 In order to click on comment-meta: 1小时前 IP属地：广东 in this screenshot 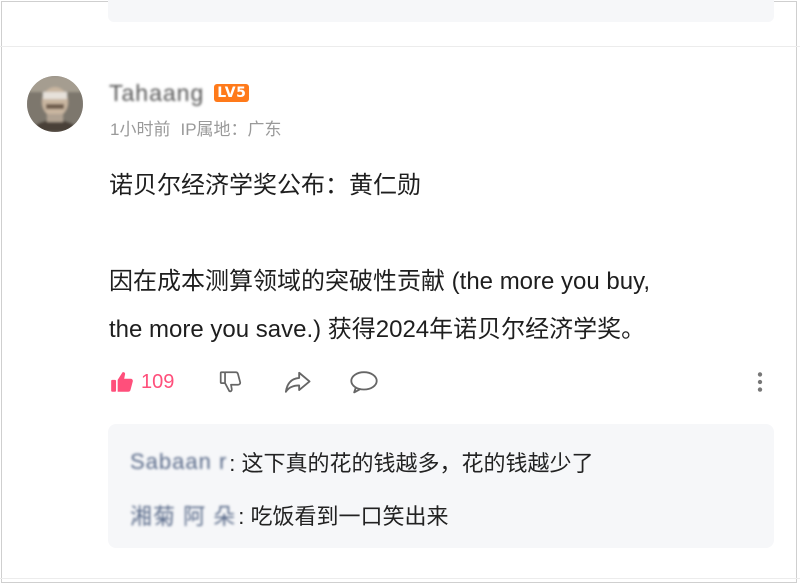, I will do `click(196, 127)`.